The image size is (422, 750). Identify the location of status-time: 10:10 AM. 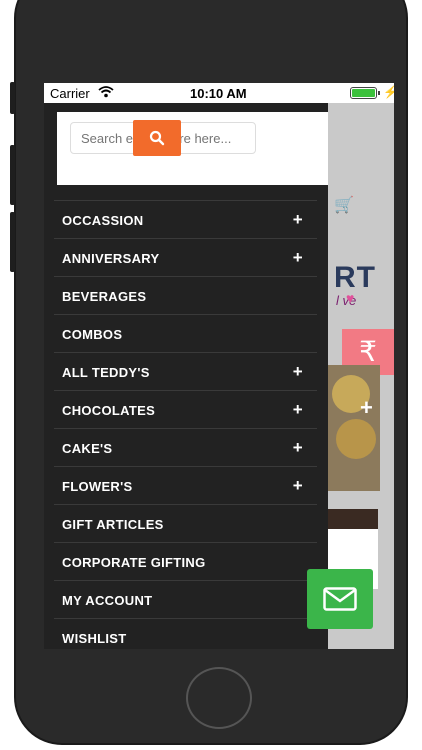
(218, 93).